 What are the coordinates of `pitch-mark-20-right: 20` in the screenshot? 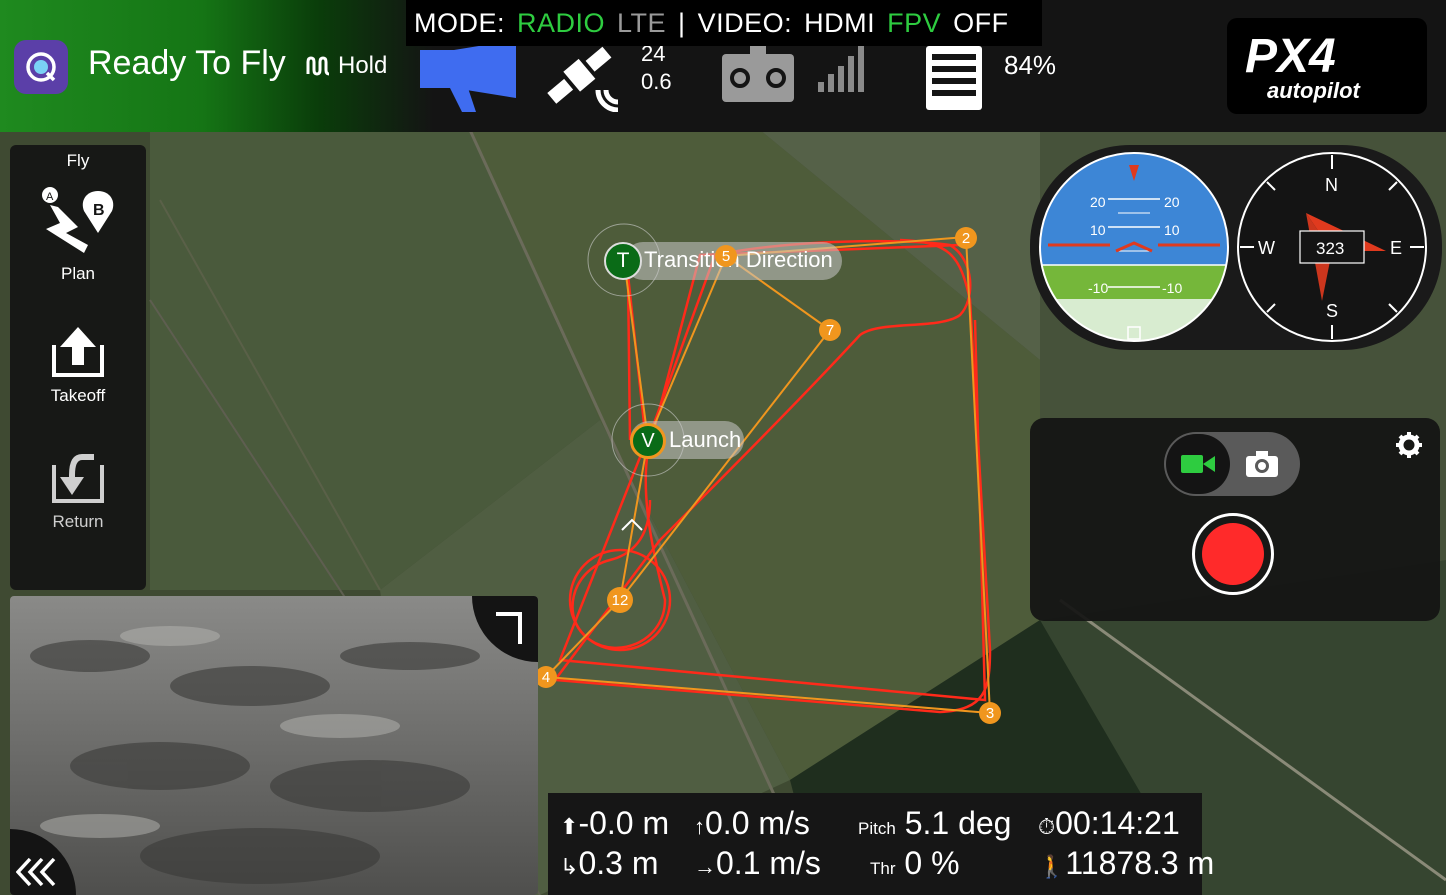 It's located at (1172, 202).